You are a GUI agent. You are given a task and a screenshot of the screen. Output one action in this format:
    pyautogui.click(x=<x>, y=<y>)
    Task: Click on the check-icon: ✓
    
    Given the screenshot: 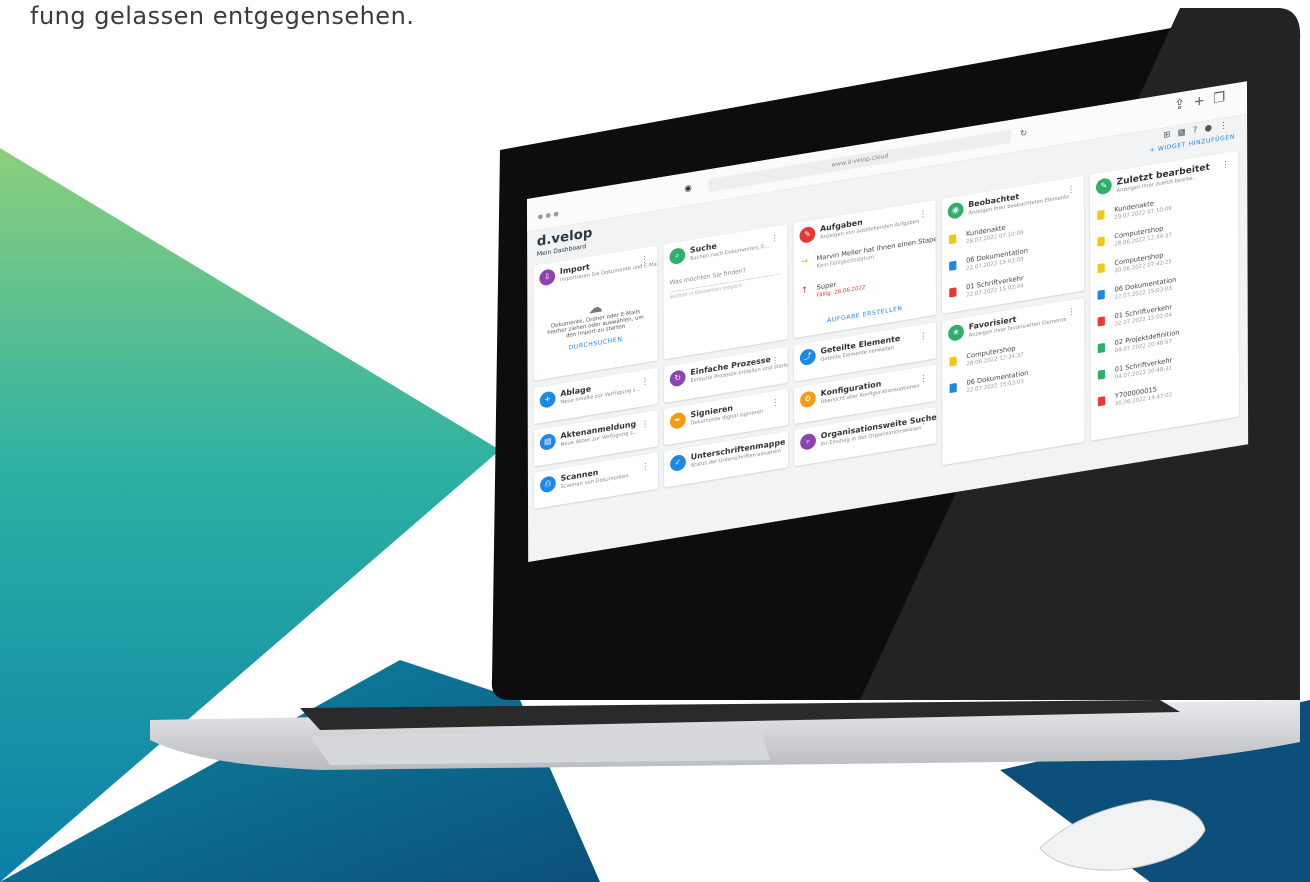 What is the action you would take?
    pyautogui.click(x=678, y=463)
    